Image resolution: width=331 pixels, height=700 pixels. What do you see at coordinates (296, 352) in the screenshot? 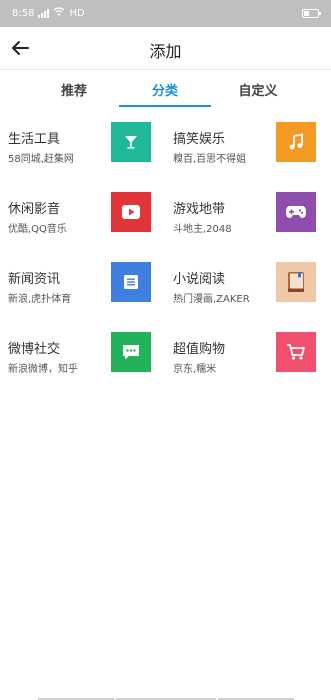
I see `cart-icon` at bounding box center [296, 352].